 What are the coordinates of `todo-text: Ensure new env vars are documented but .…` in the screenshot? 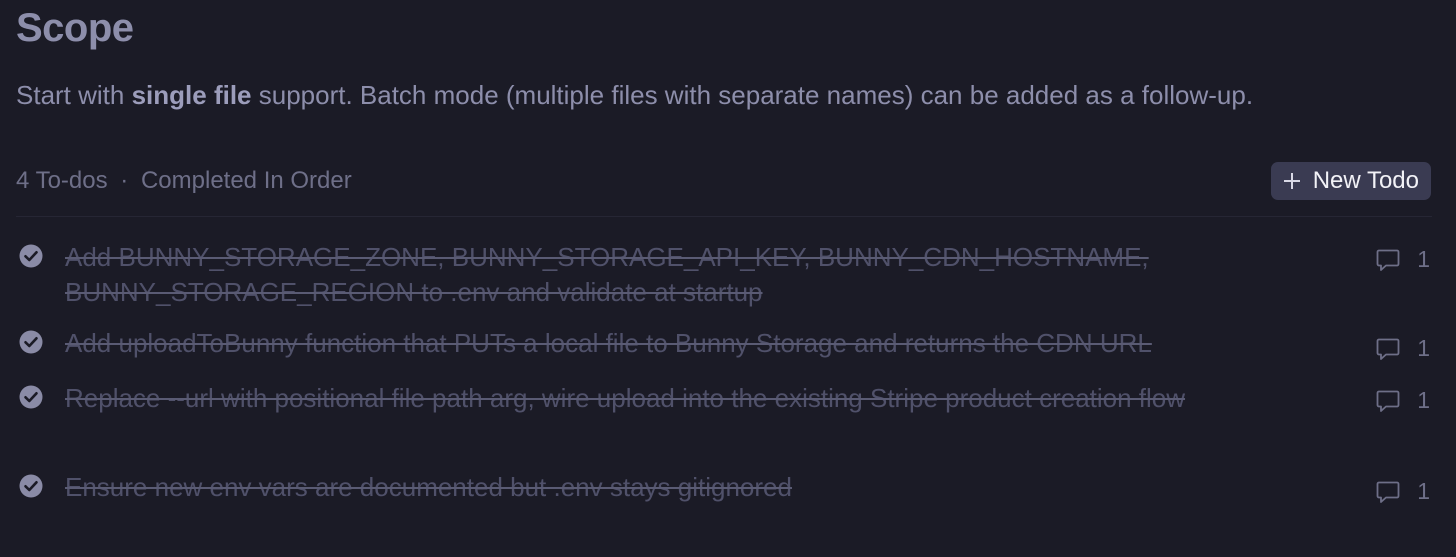 It's located at (428, 487).